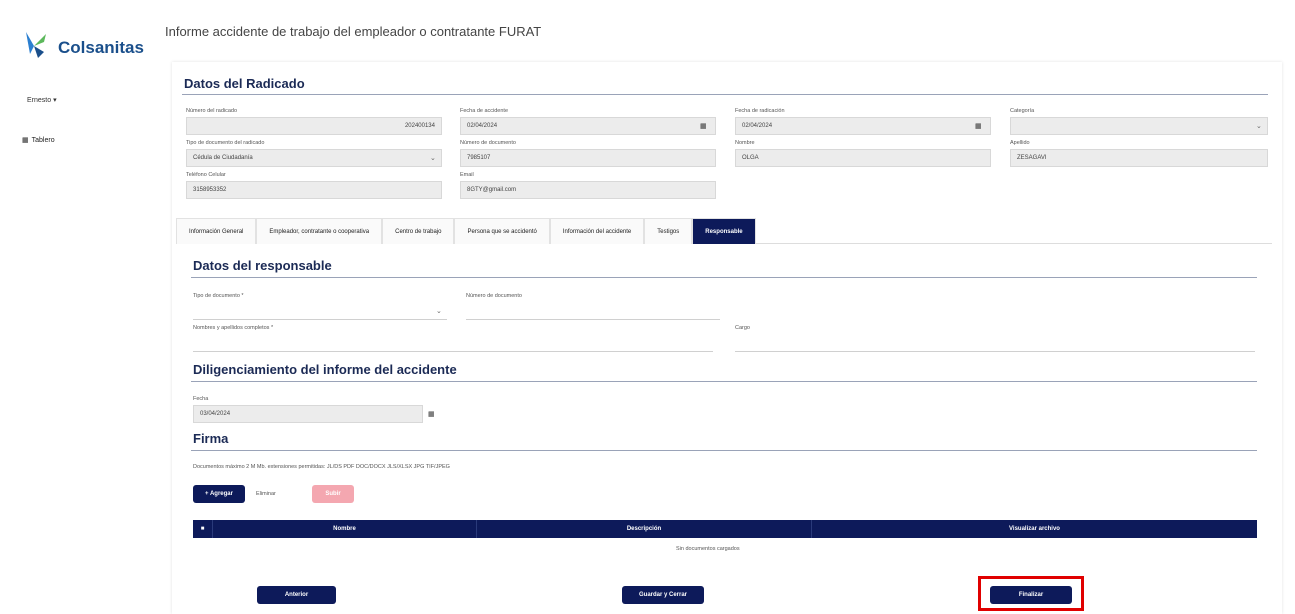 The image size is (1295, 614). I want to click on section-title-radicado: Datos del Radicado, so click(244, 83).